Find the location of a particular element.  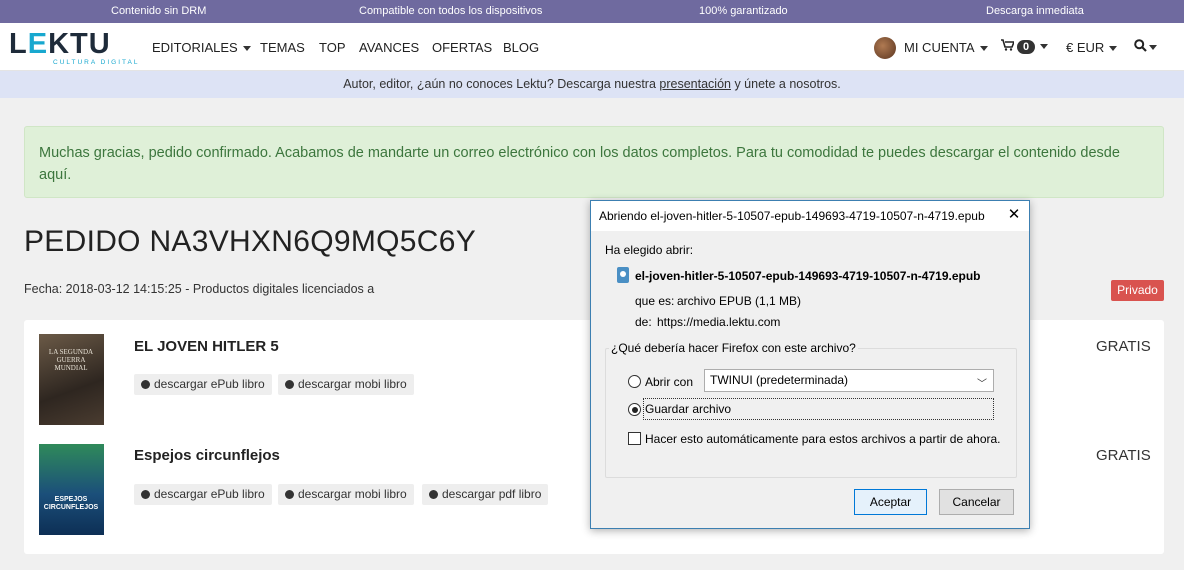

epub-file-icon is located at coordinates (623, 275).